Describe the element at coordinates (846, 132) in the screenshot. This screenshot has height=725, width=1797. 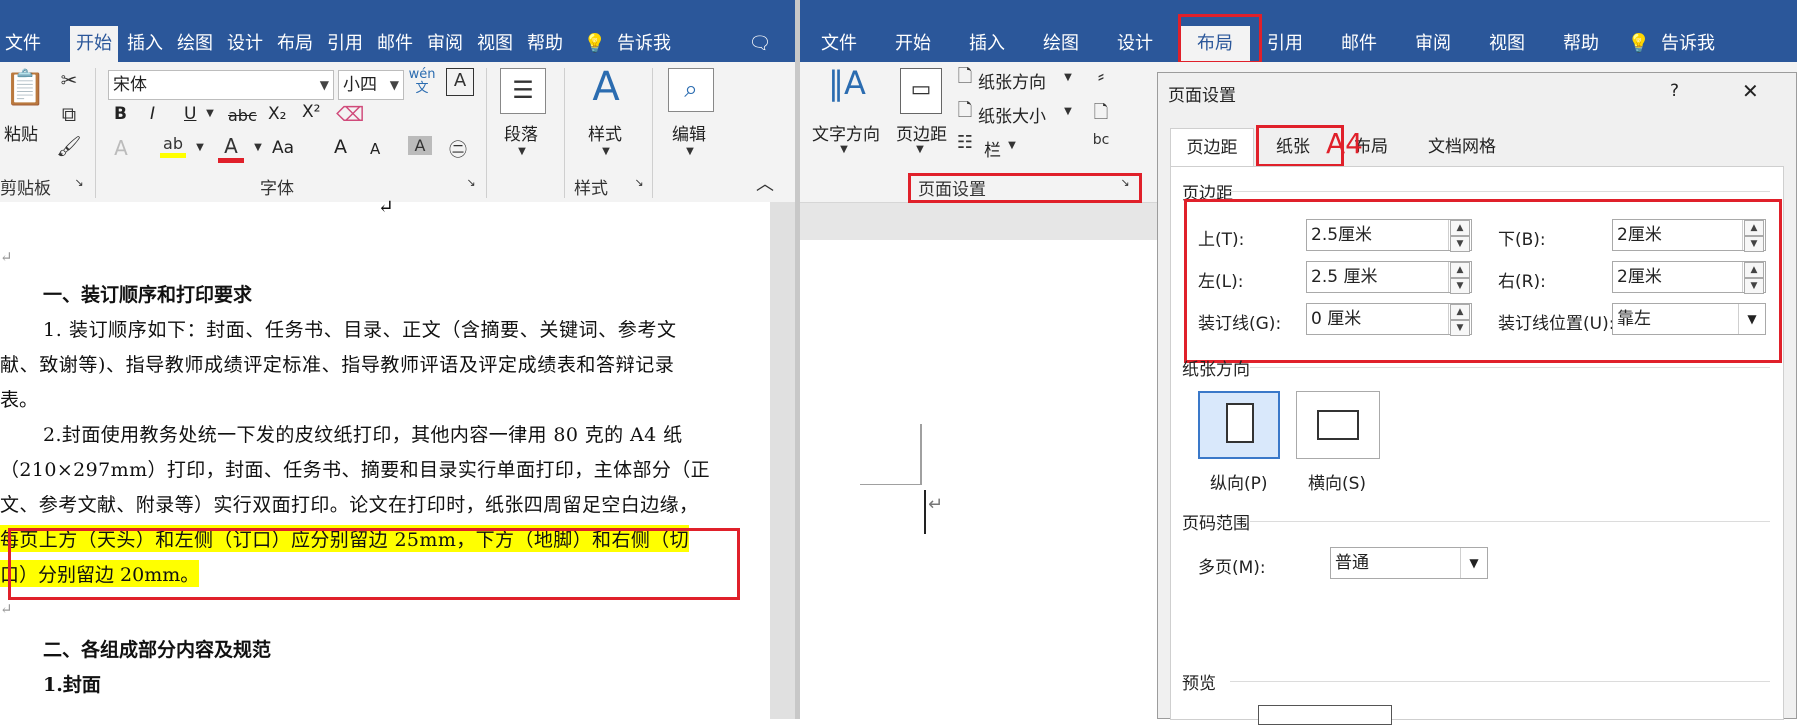
I see `text-direction-button: 文字方向` at that location.